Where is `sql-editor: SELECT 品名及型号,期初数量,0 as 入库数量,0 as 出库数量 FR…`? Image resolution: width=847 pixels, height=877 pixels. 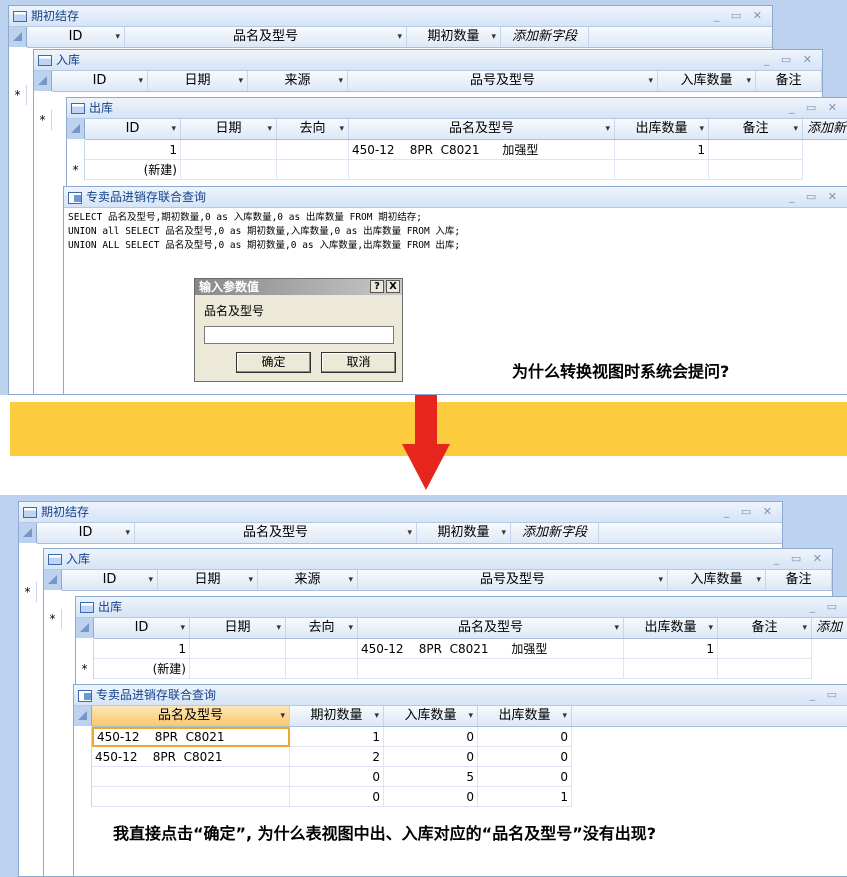
sql-editor: SELECT 品名及型号,期初数量,0 as 入库数量,0 as 出库数量 FR… is located at coordinates (264, 232).